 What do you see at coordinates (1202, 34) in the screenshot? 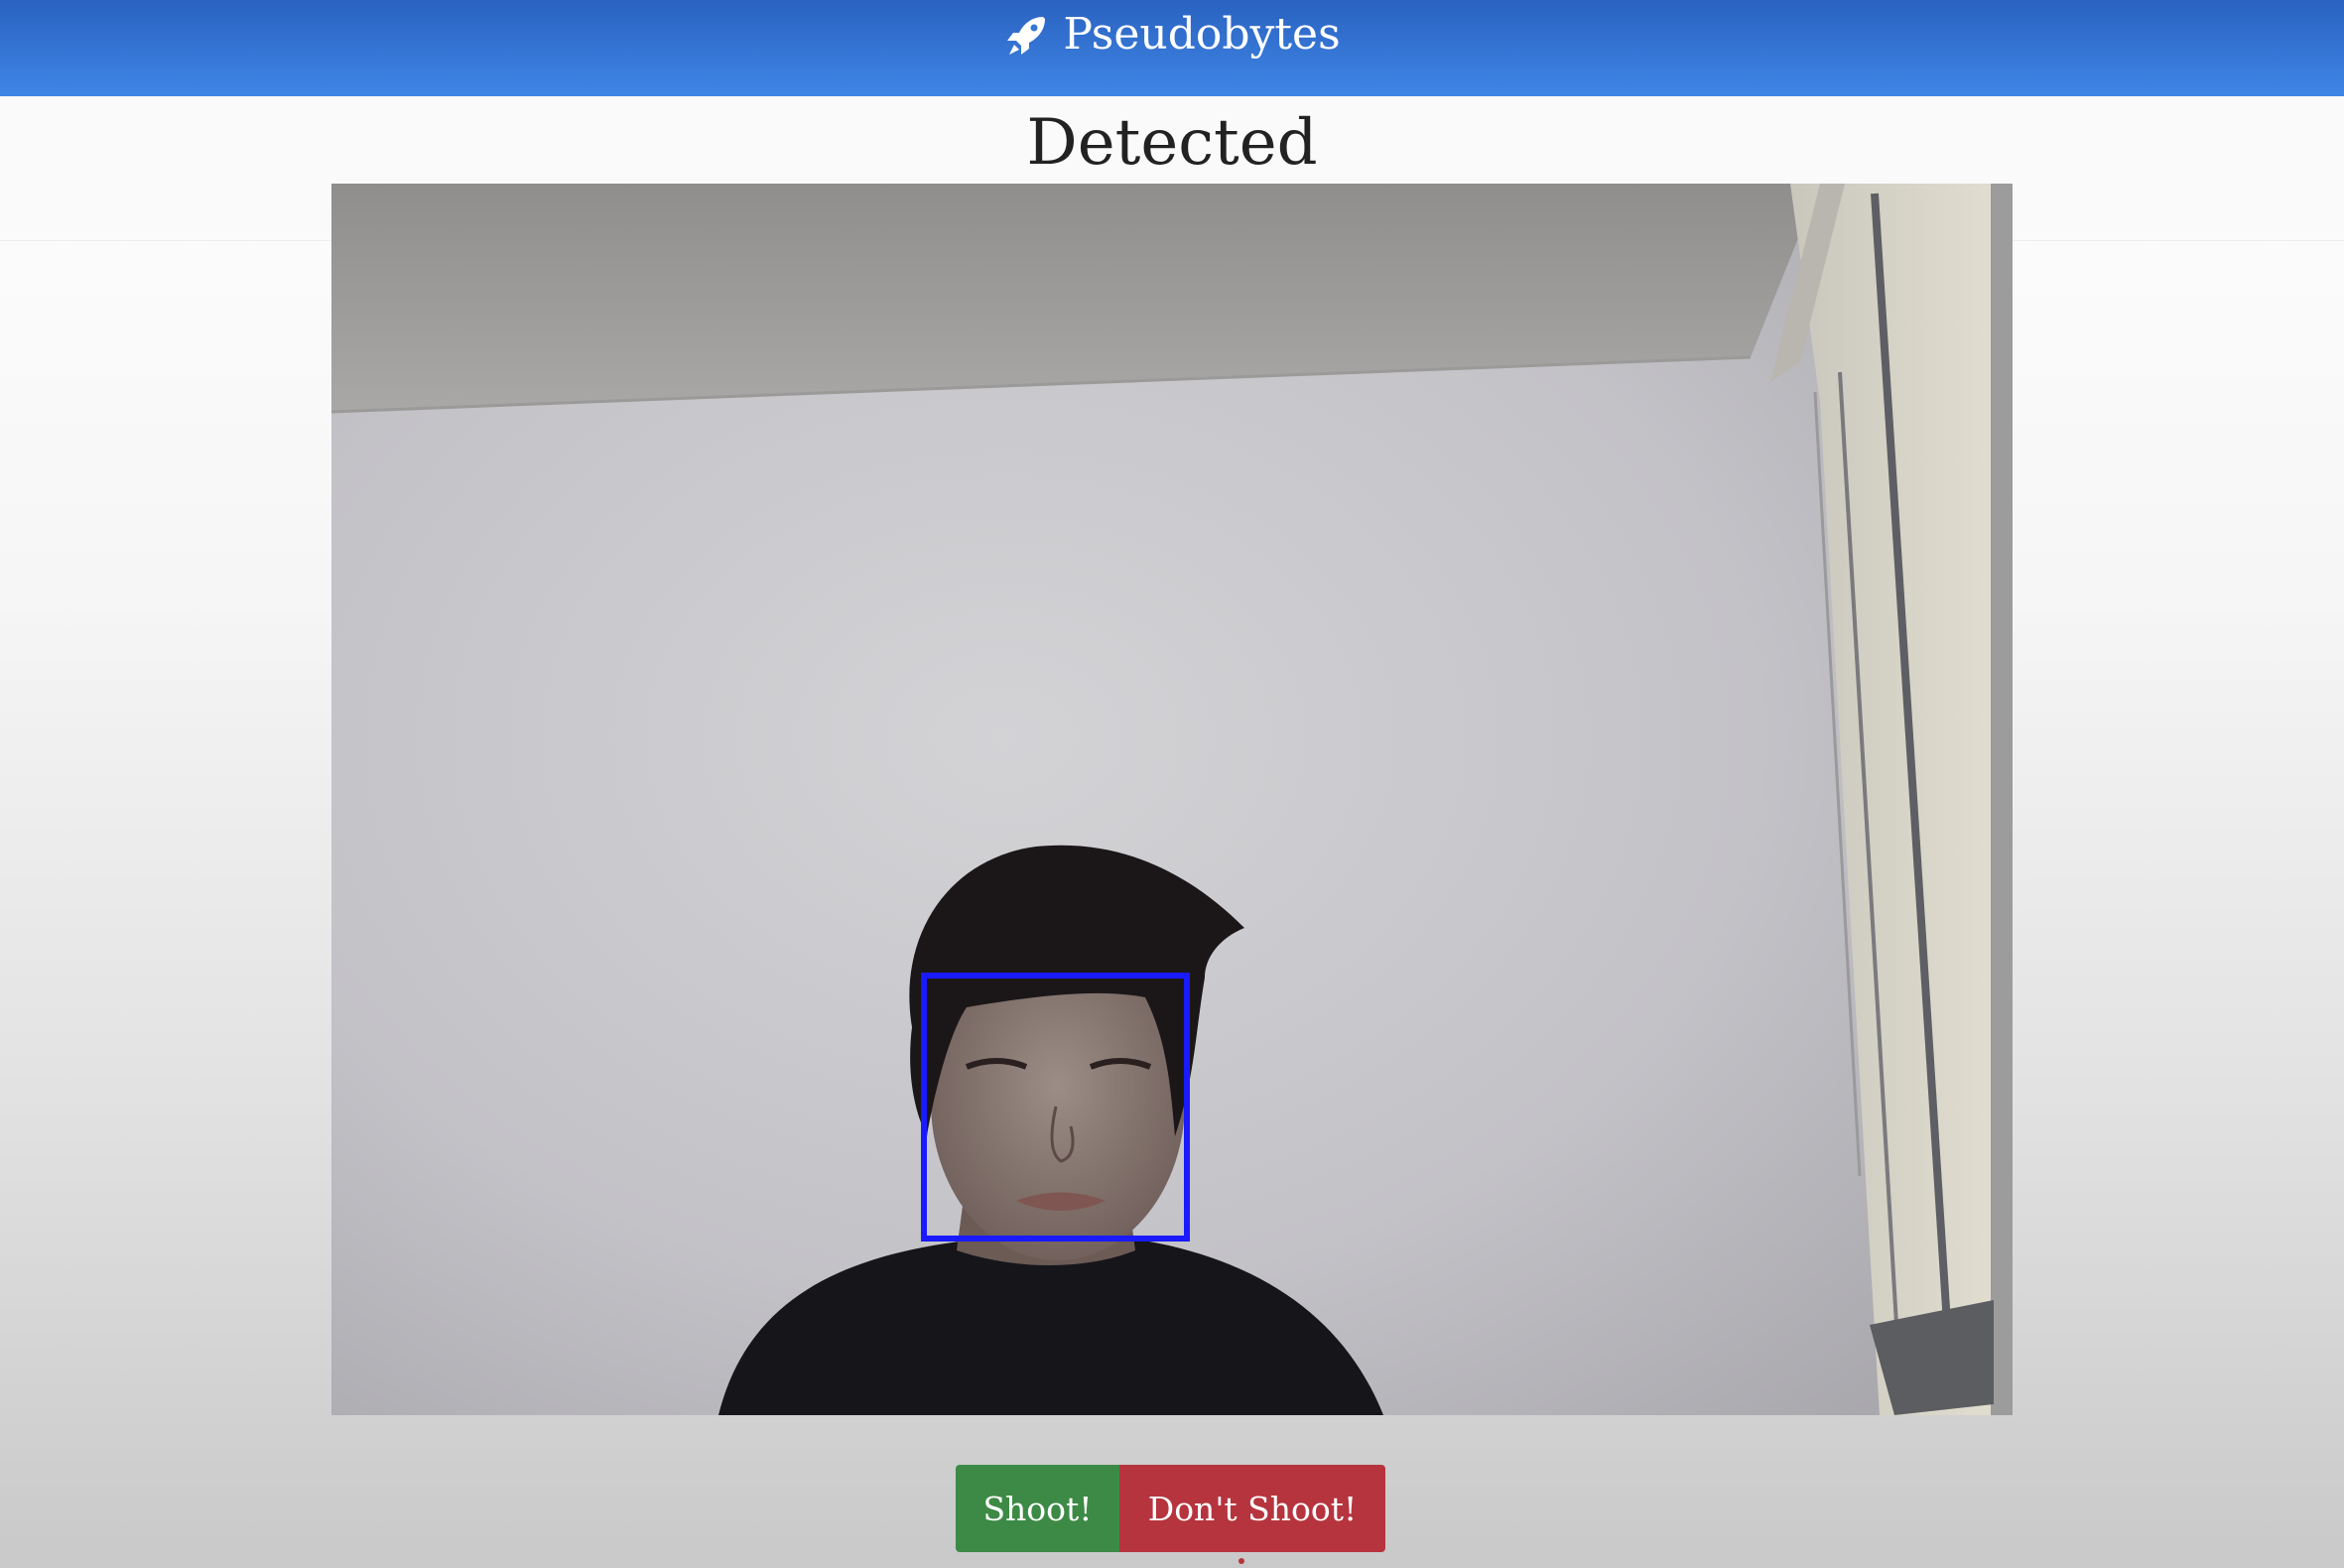
I see `brand-name: Pseudobytes` at bounding box center [1202, 34].